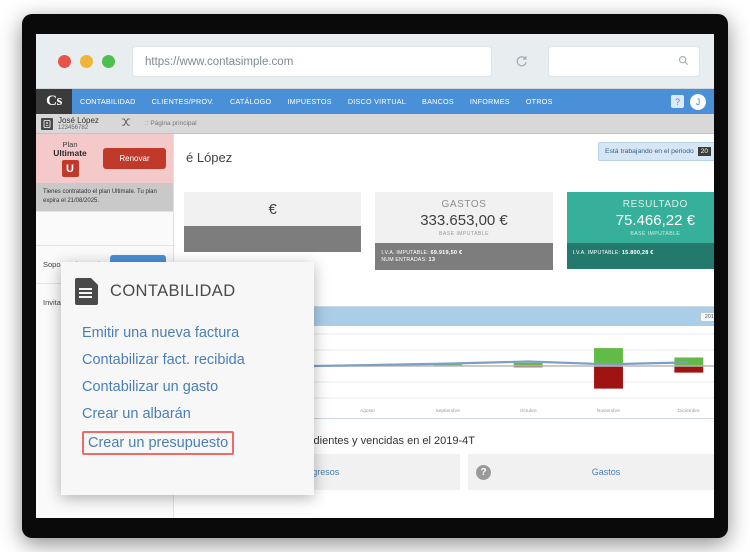  I want to click on menu-item-crear-presupuesto: Crear un presupuesto, so click(158, 443).